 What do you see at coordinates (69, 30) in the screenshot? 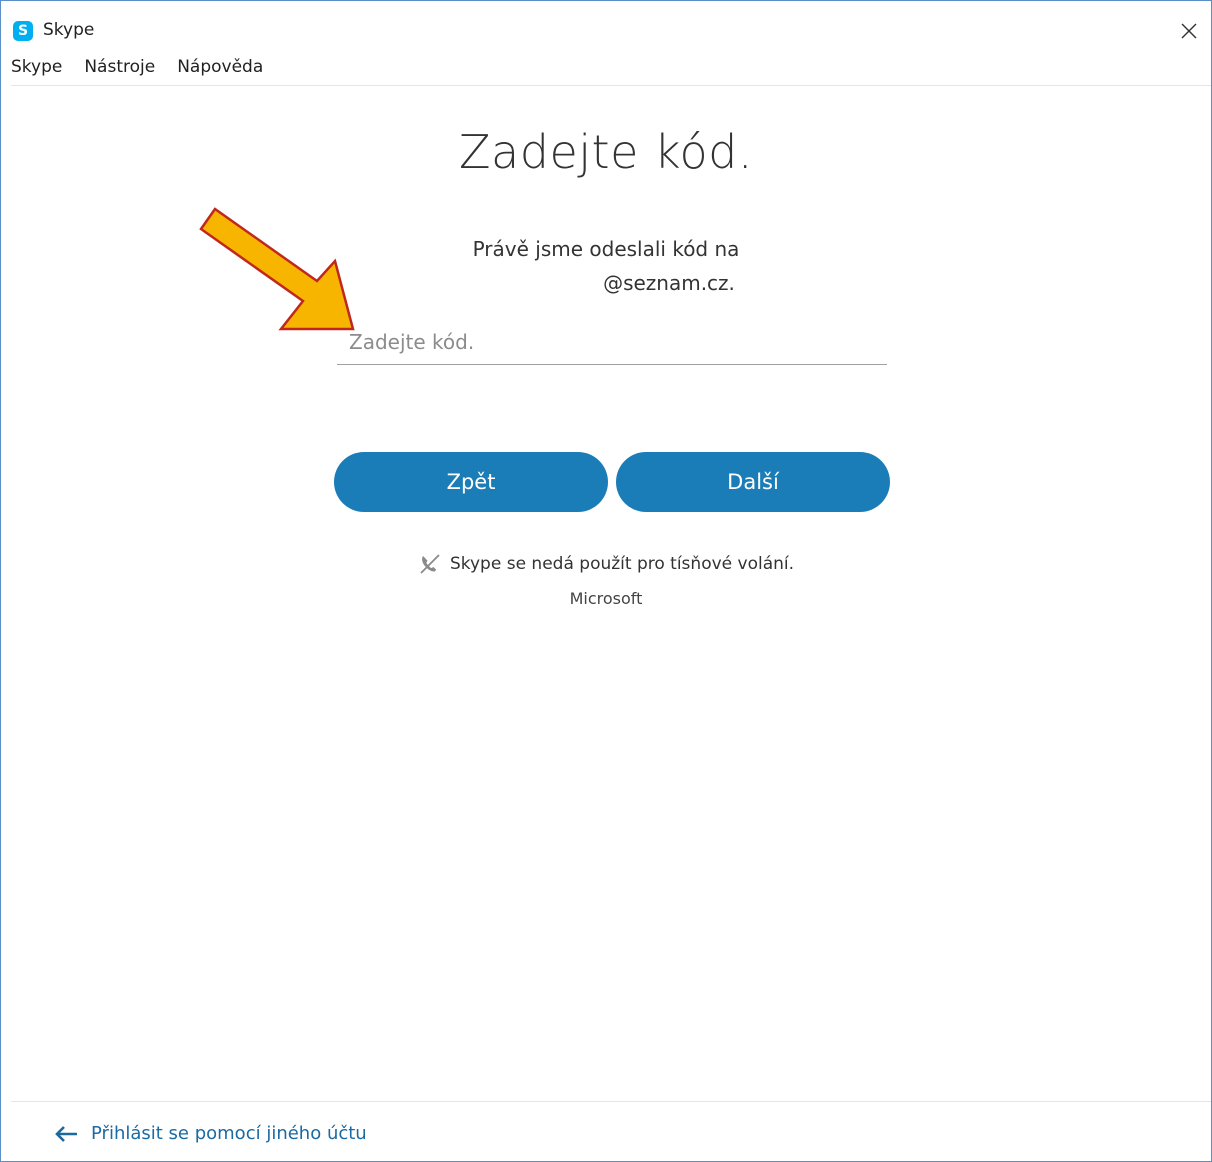
I see `window-title: Skype` at bounding box center [69, 30].